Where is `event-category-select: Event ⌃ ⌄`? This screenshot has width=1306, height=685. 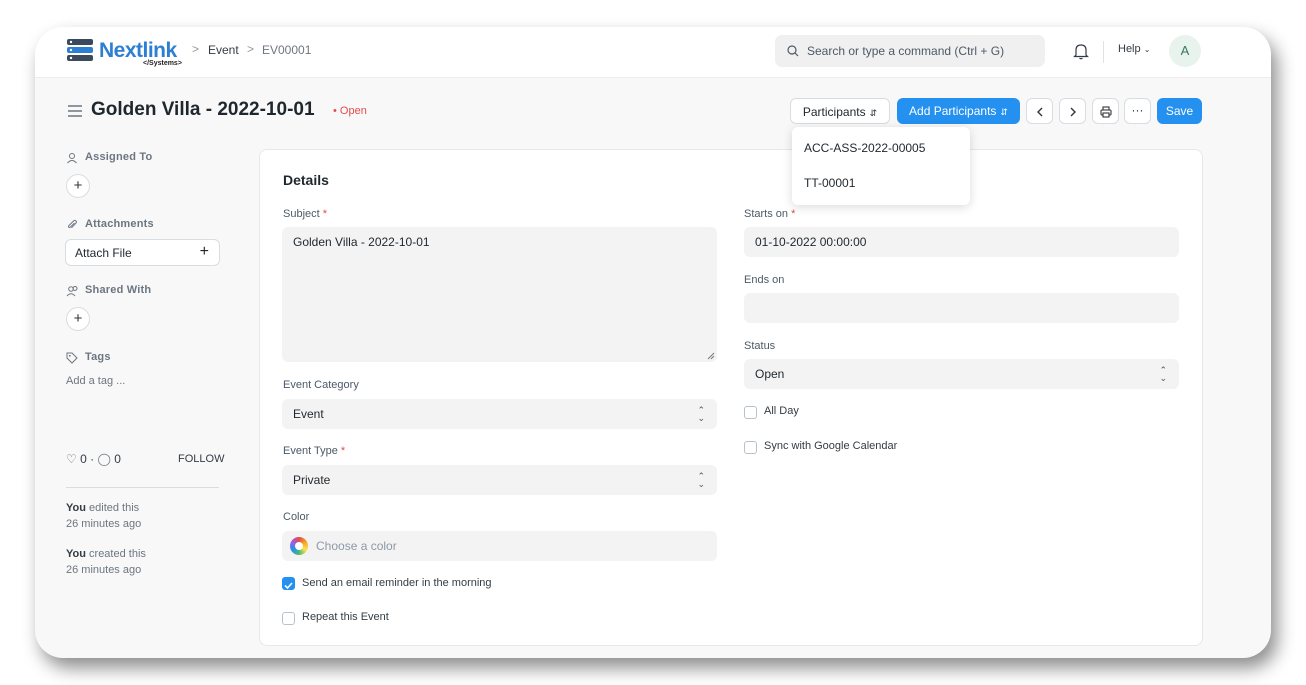
event-category-select: Event ⌃ ⌄ is located at coordinates (499, 414).